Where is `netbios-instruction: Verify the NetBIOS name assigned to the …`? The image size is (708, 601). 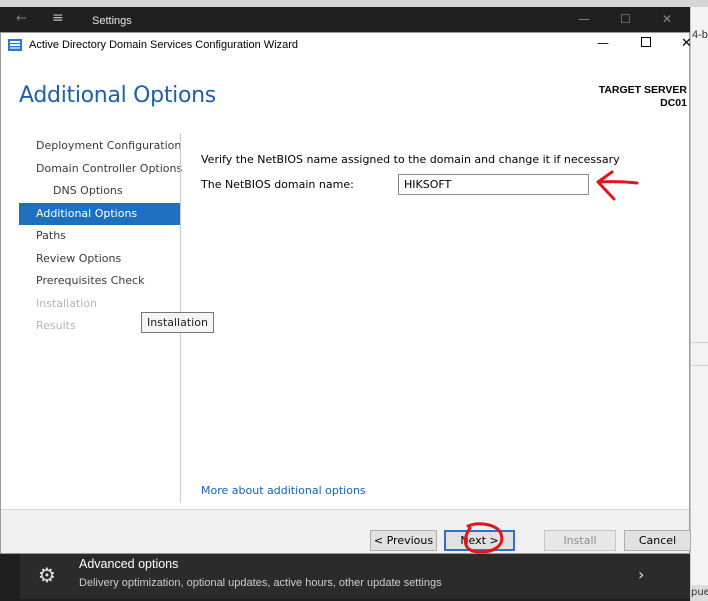
netbios-instruction: Verify the NetBIOS name assigned to the … is located at coordinates (410, 159).